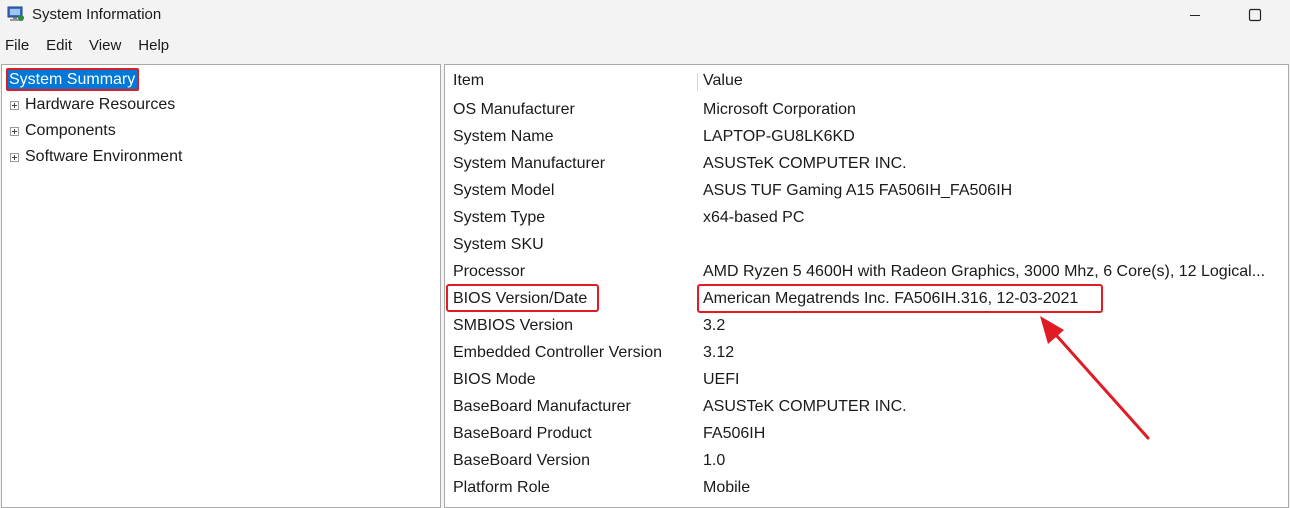  Describe the element at coordinates (542, 406) in the screenshot. I see `row-item: BaseBoard Manufacturer` at that location.